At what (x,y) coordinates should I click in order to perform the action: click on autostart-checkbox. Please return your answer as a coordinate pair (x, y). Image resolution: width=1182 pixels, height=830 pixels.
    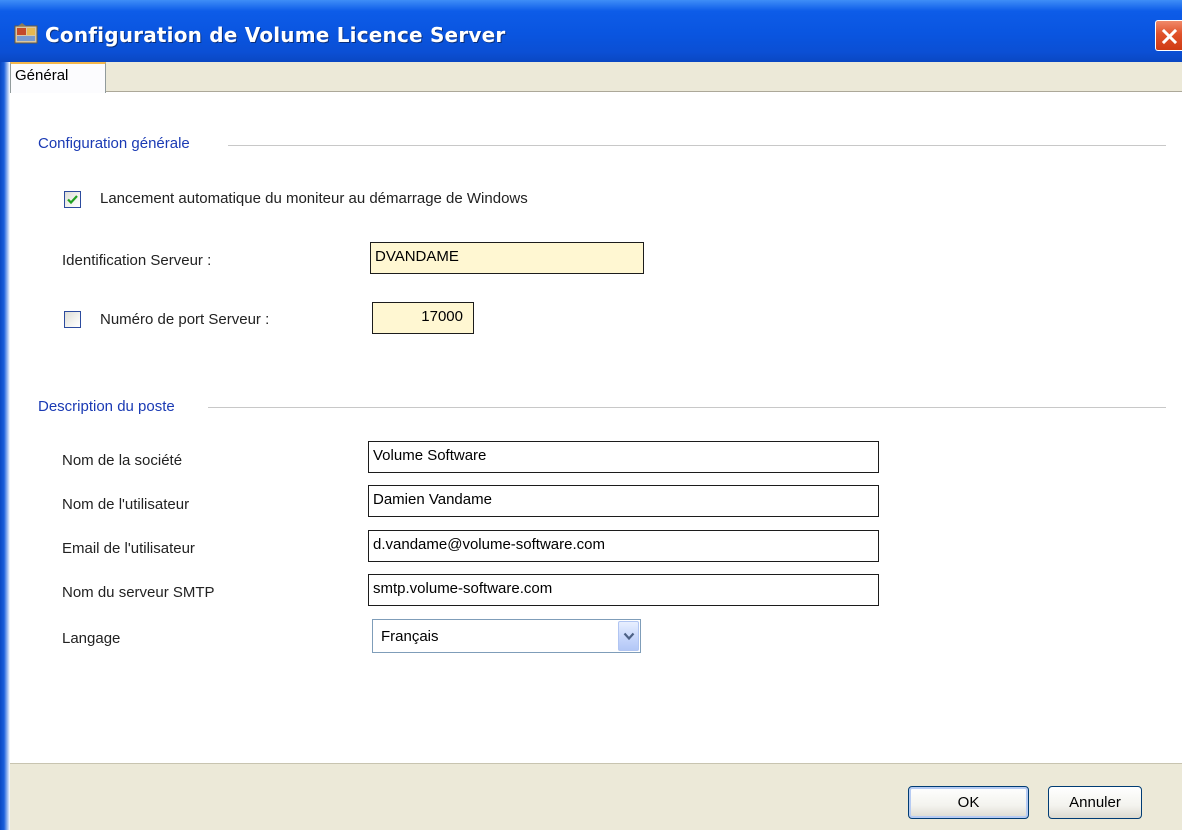
    Looking at the image, I should click on (72, 199).